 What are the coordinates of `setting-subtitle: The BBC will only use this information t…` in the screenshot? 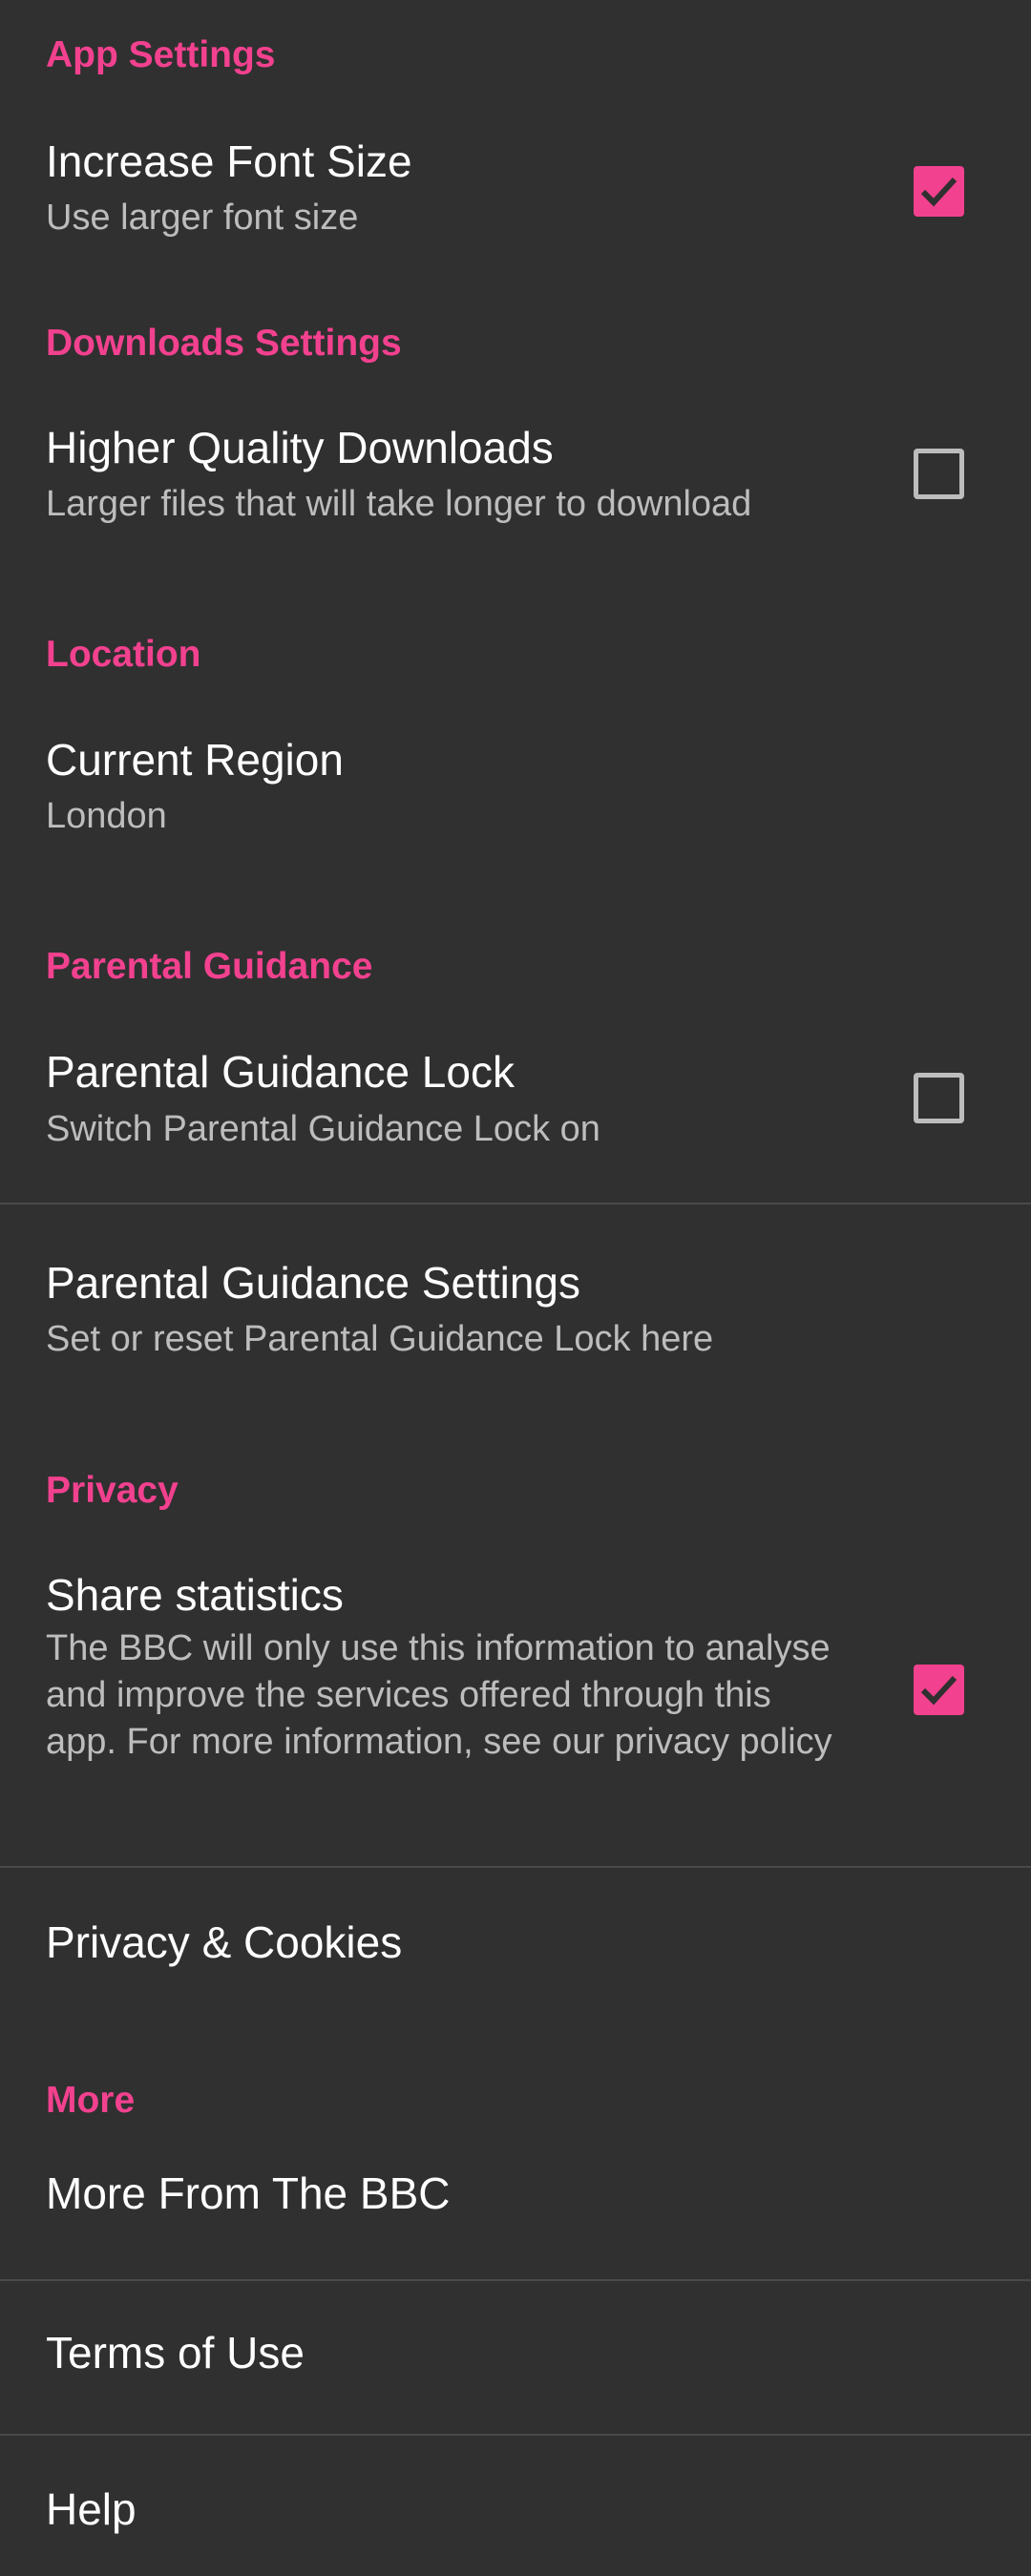 It's located at (439, 1695).